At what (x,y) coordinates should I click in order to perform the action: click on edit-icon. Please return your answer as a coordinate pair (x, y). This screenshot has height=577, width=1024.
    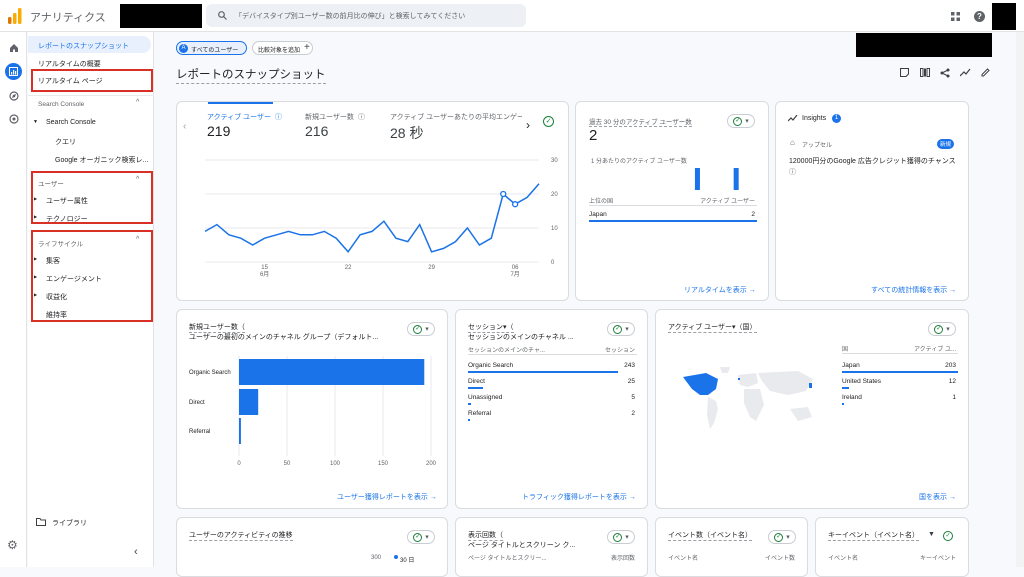
    Looking at the image, I should click on (985, 72).